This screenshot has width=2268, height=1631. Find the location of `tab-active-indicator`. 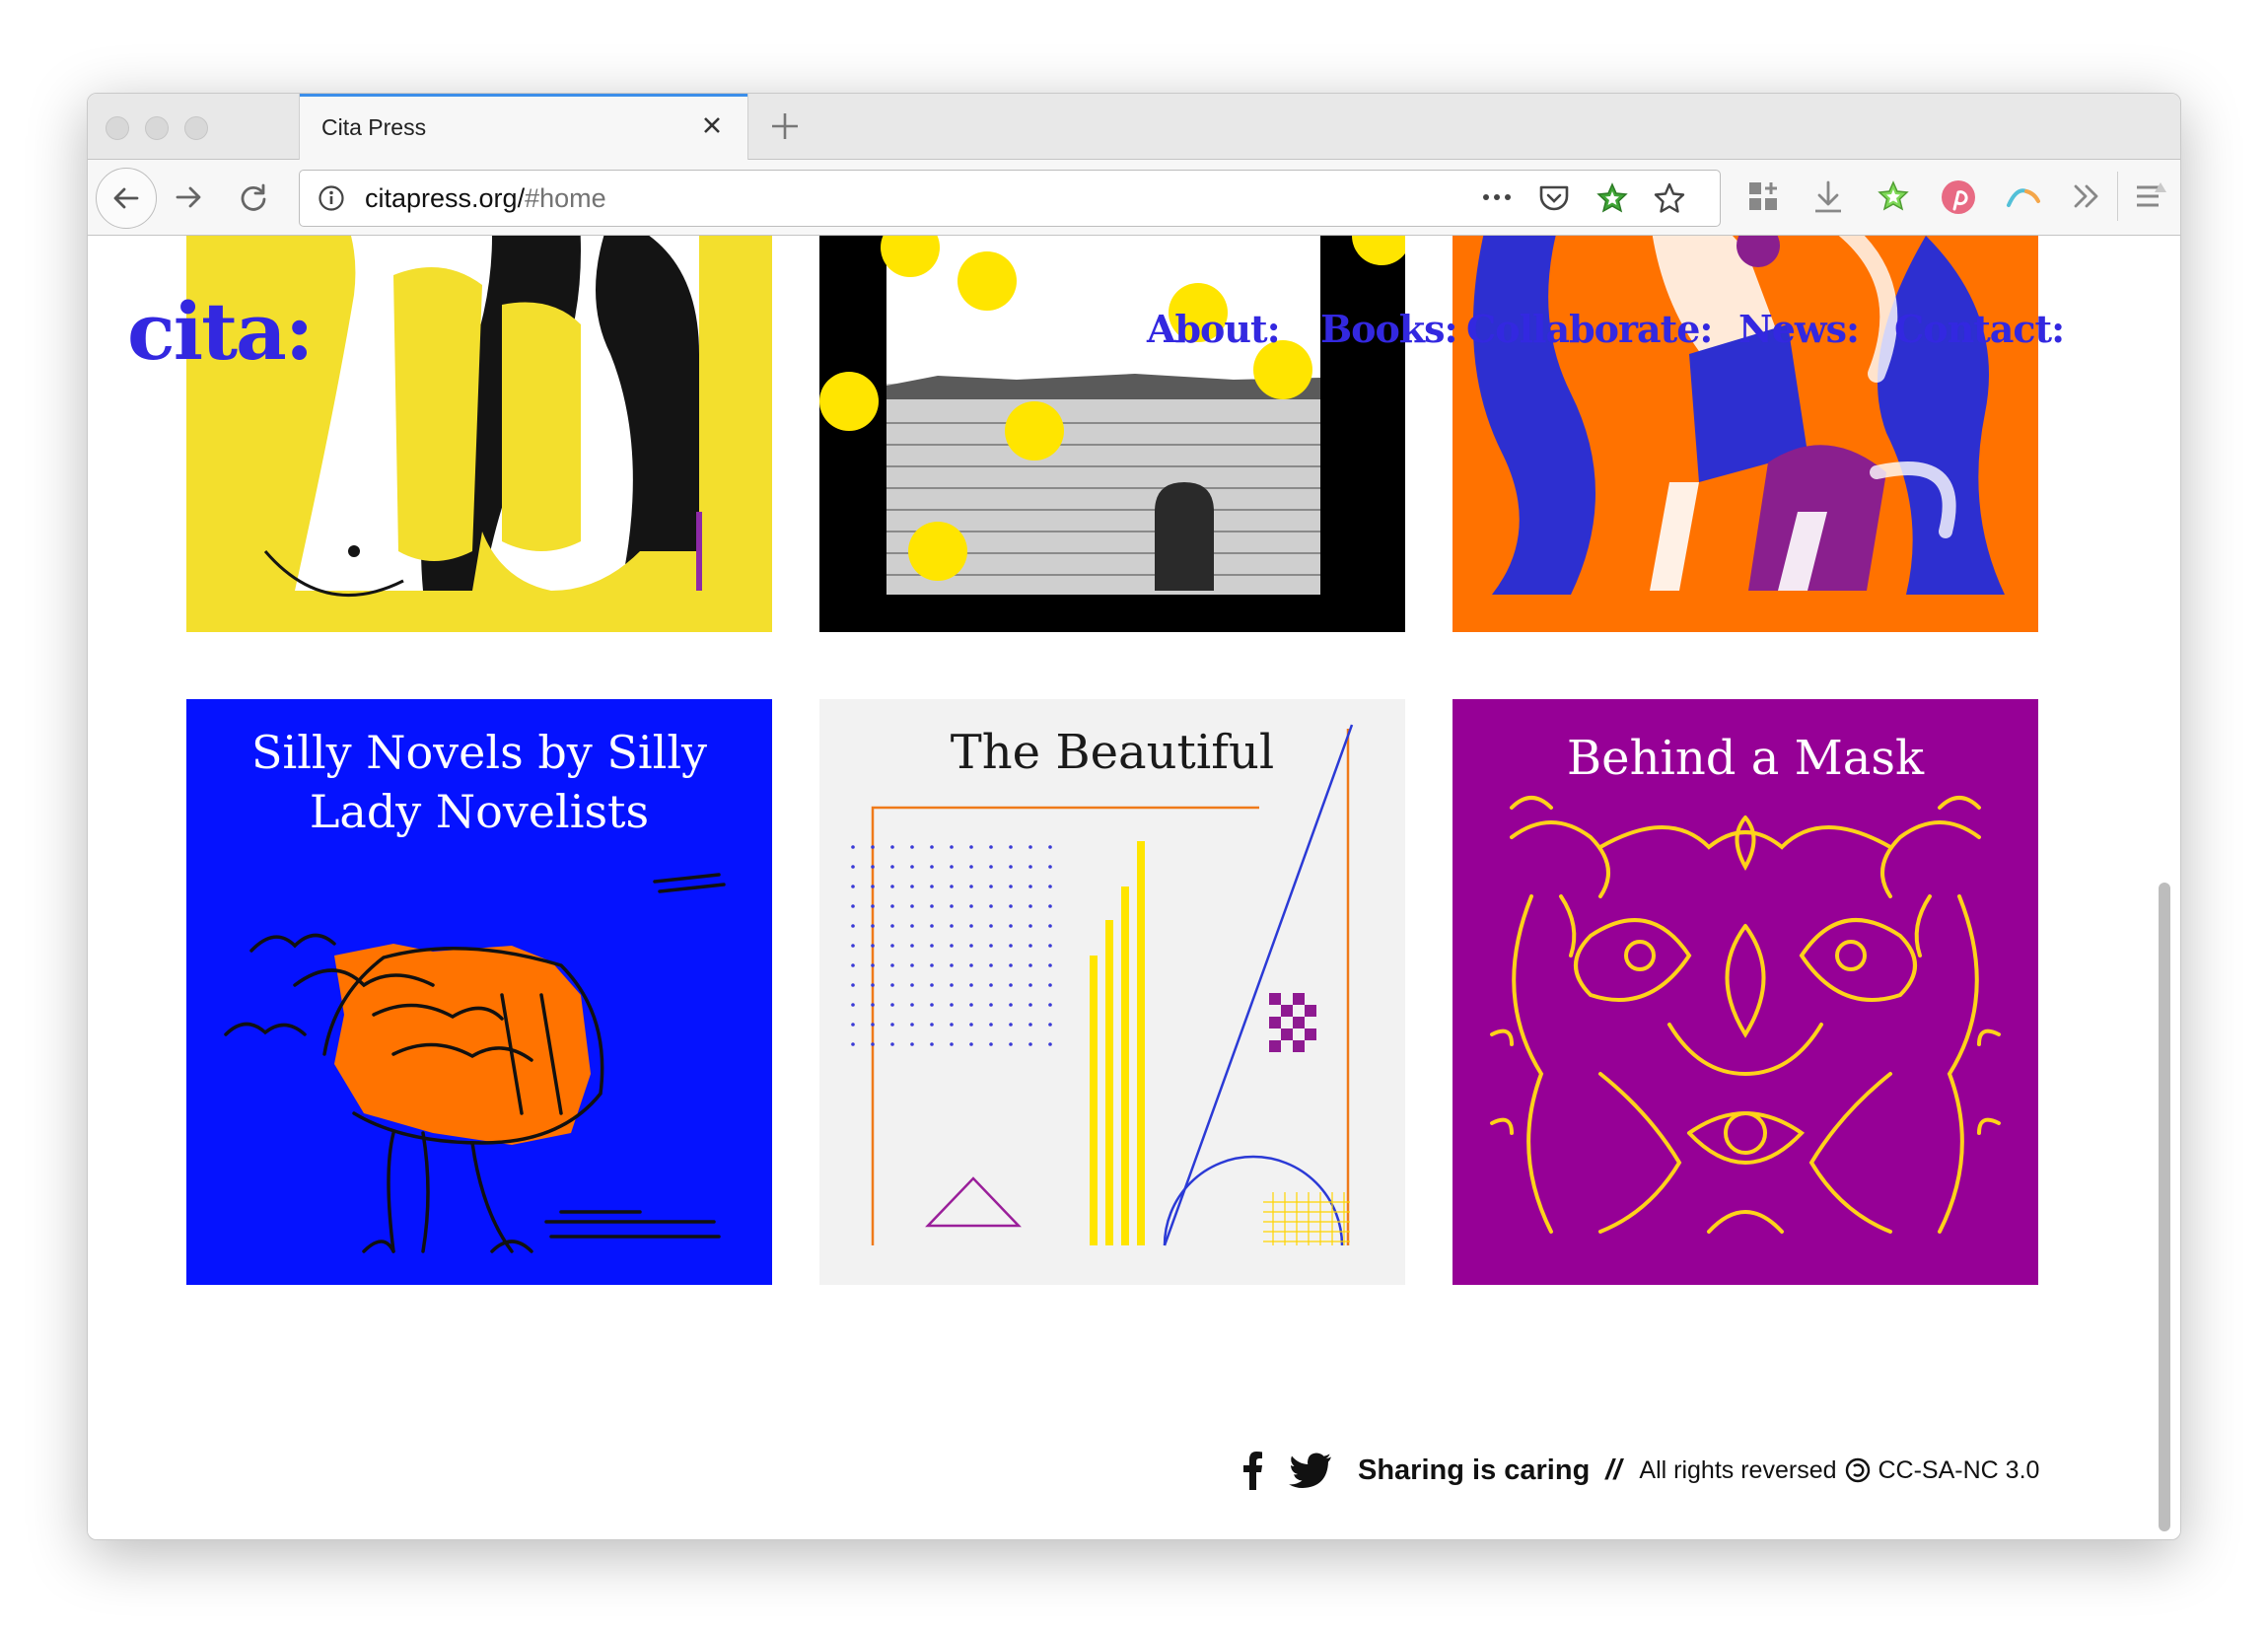

tab-active-indicator is located at coordinates (523, 95).